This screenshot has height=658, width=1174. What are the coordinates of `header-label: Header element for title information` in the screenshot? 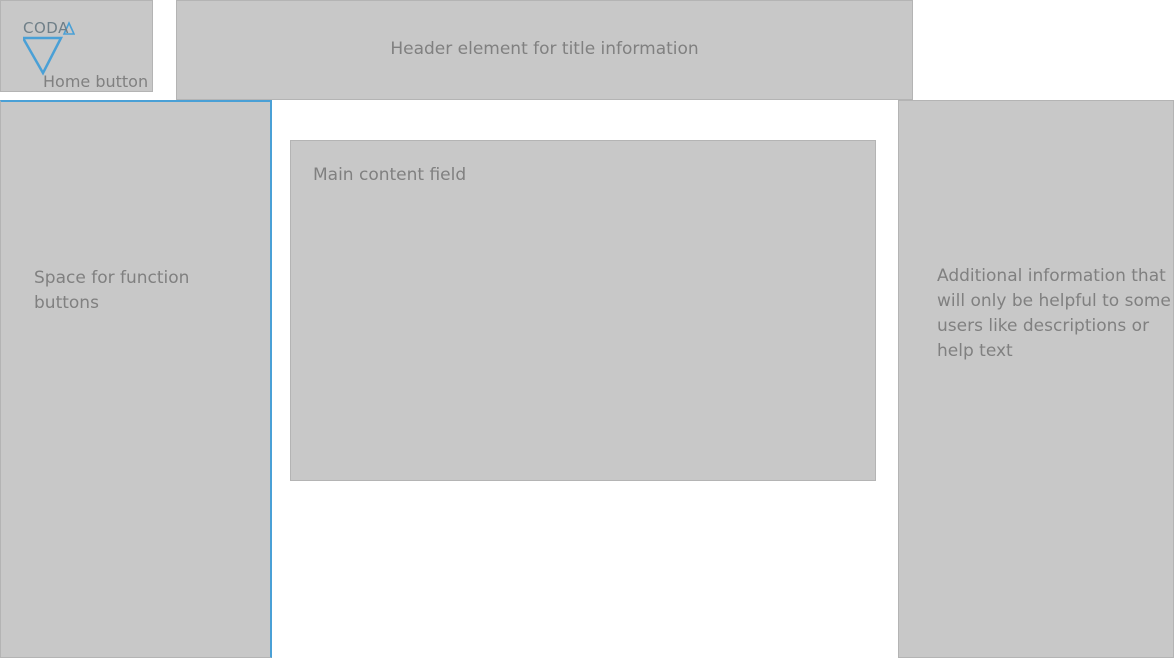 It's located at (544, 49).